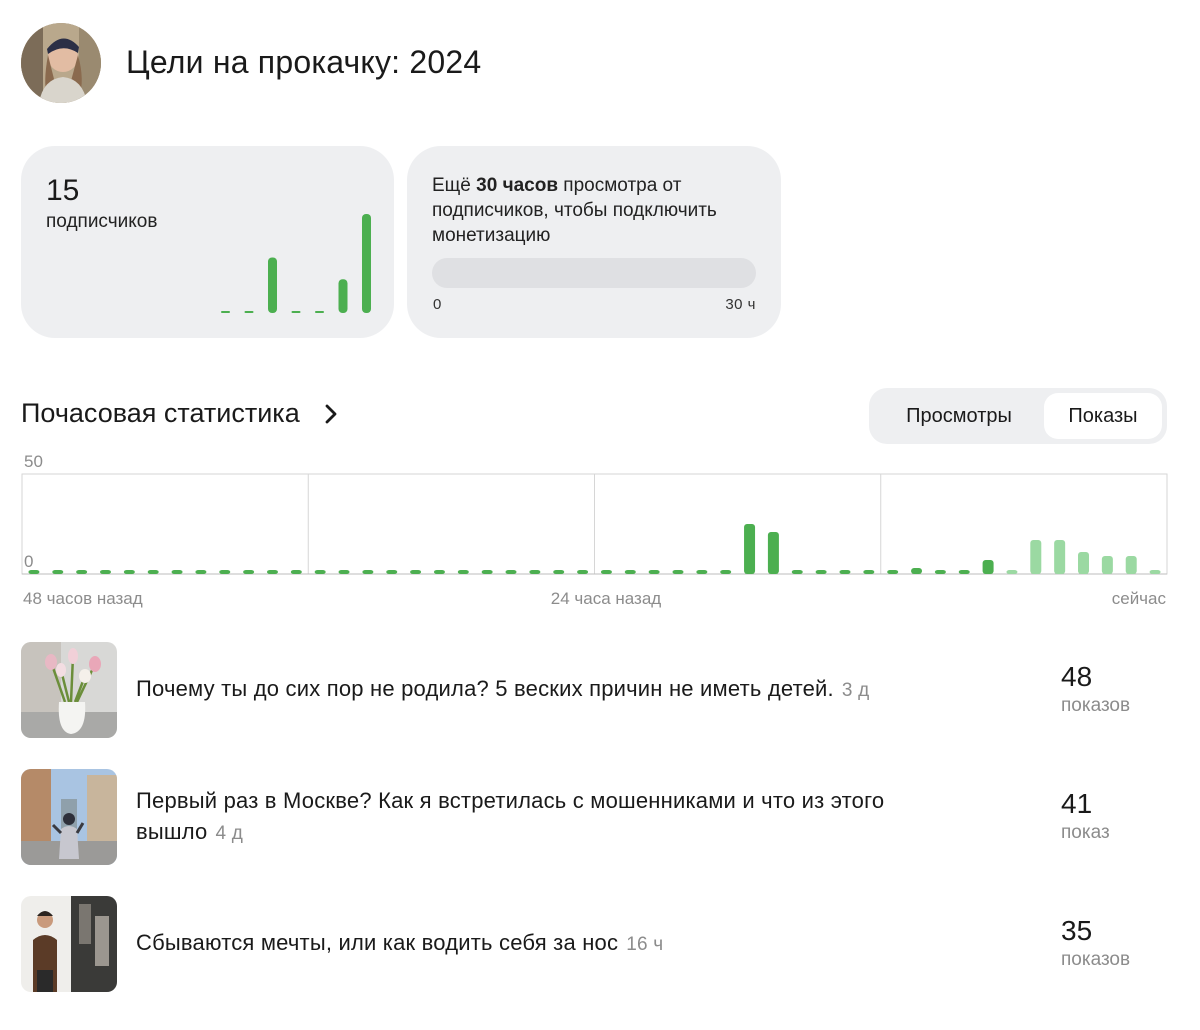 The image size is (1200, 1030). What do you see at coordinates (331, 413) in the screenshot?
I see `chevron-right-icon` at bounding box center [331, 413].